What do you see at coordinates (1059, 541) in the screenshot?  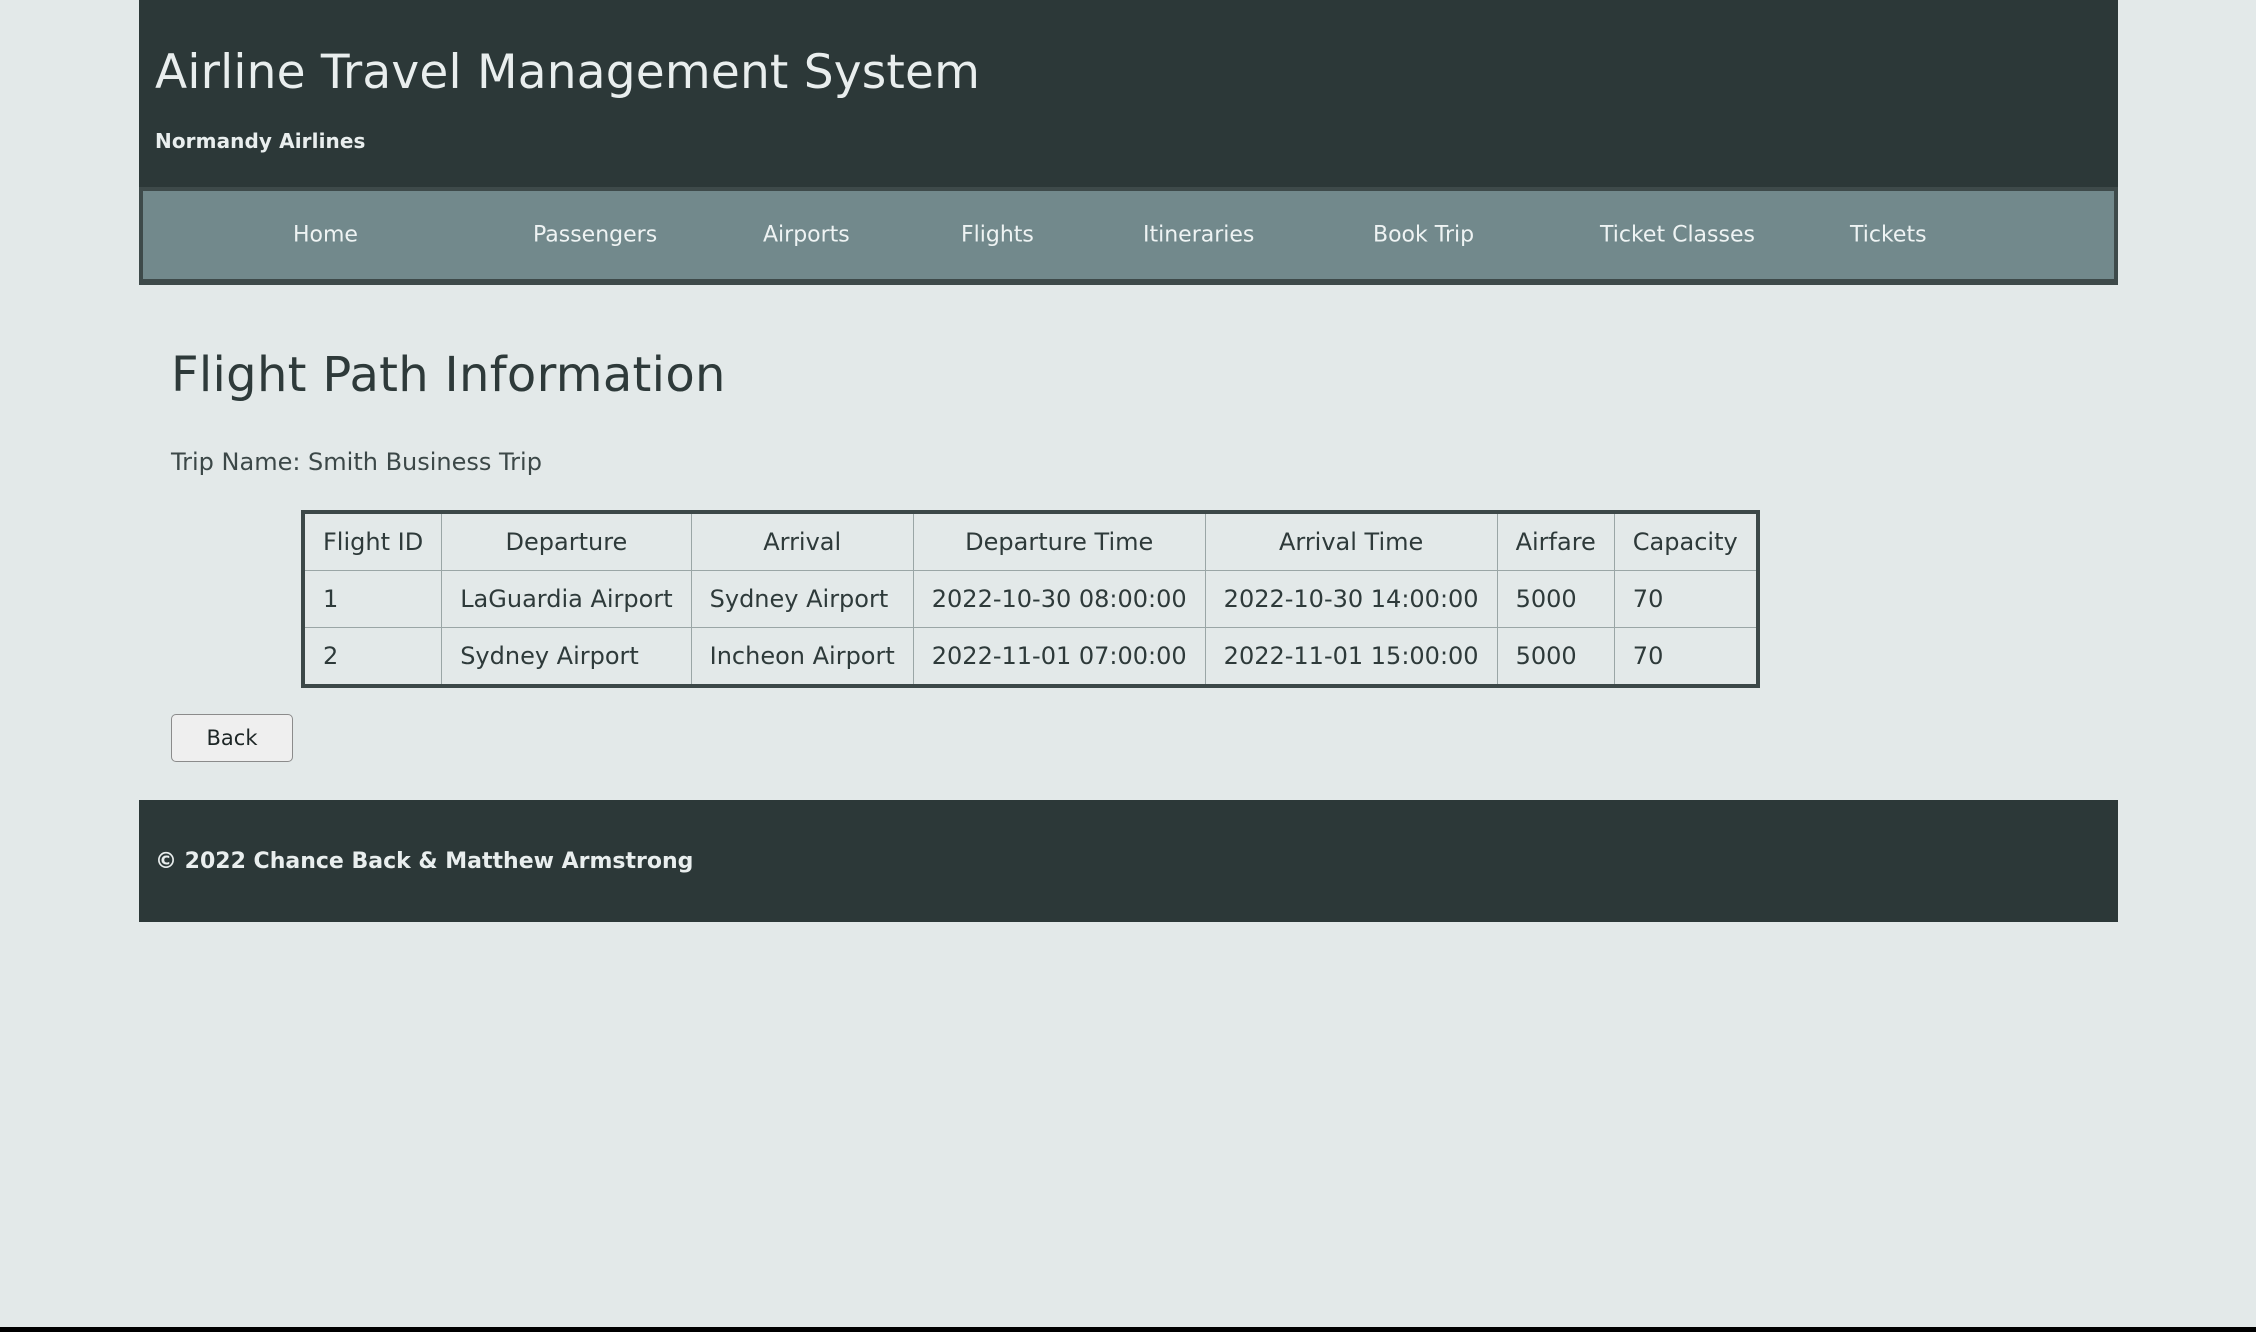 I see `table-column-header: Departure Time` at bounding box center [1059, 541].